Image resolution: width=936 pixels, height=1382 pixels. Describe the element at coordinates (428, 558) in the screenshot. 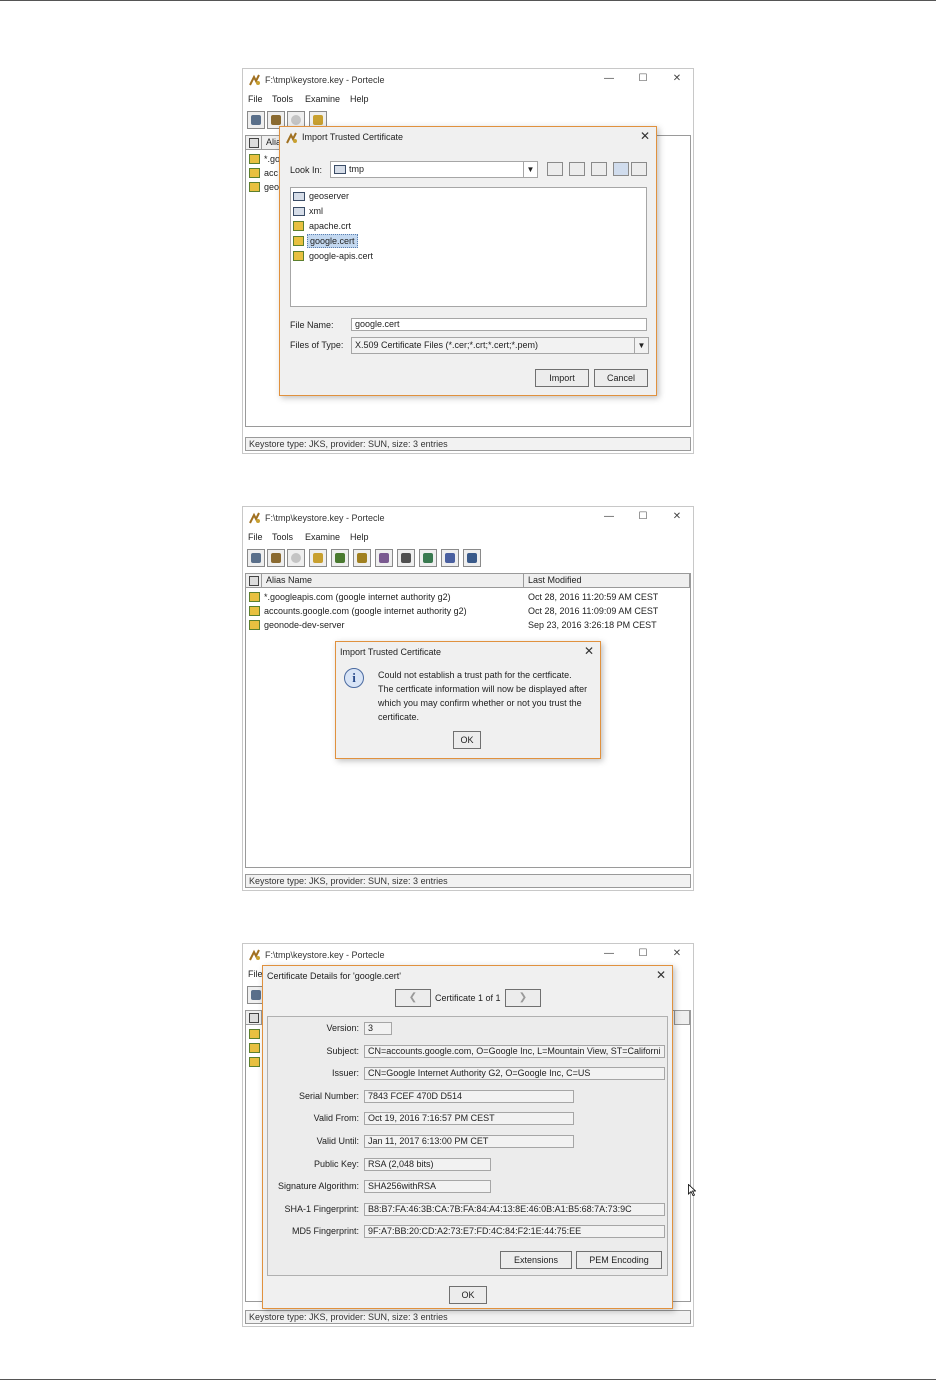

I see `examine-certificate-icon` at that location.